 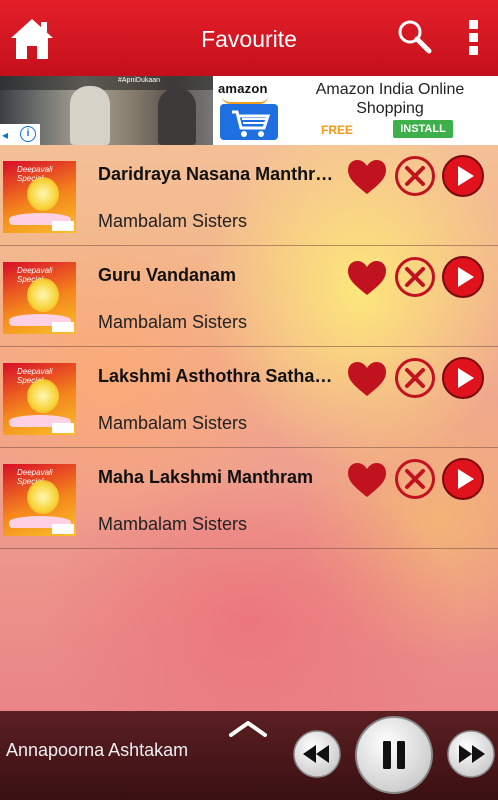 What do you see at coordinates (139, 80) in the screenshot?
I see `ad-hashtag: #ApniDukaan` at bounding box center [139, 80].